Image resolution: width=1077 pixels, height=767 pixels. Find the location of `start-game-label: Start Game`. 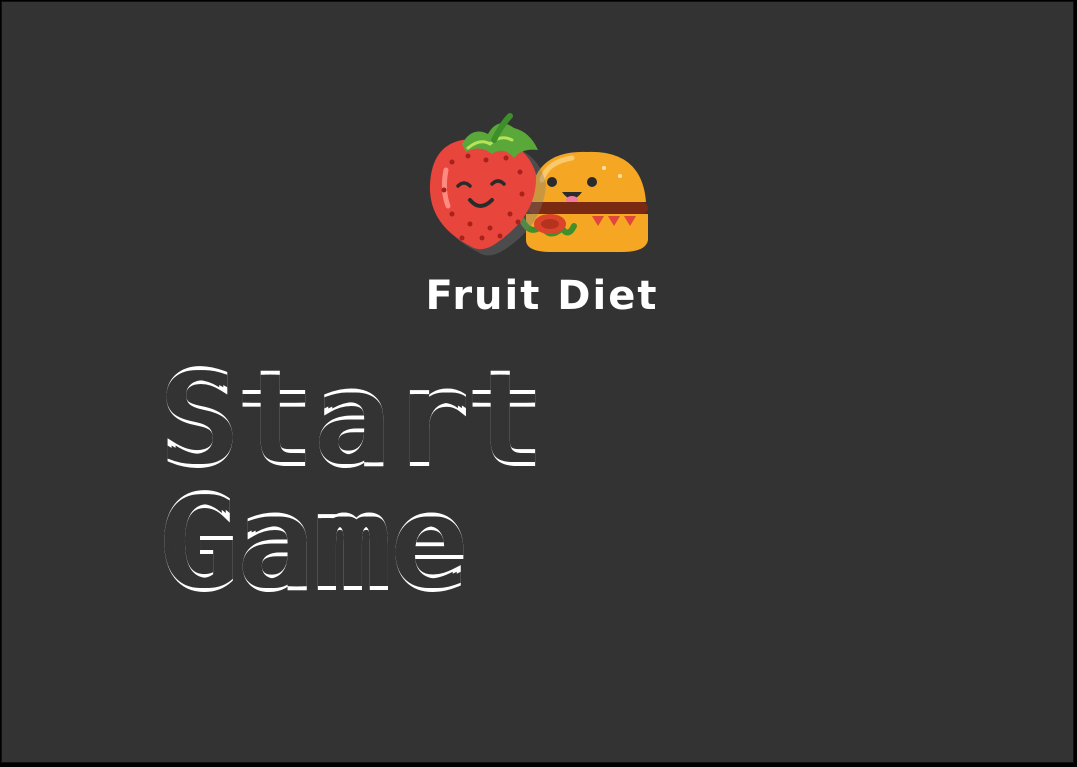

start-game-label: Start Game is located at coordinates (352, 482).